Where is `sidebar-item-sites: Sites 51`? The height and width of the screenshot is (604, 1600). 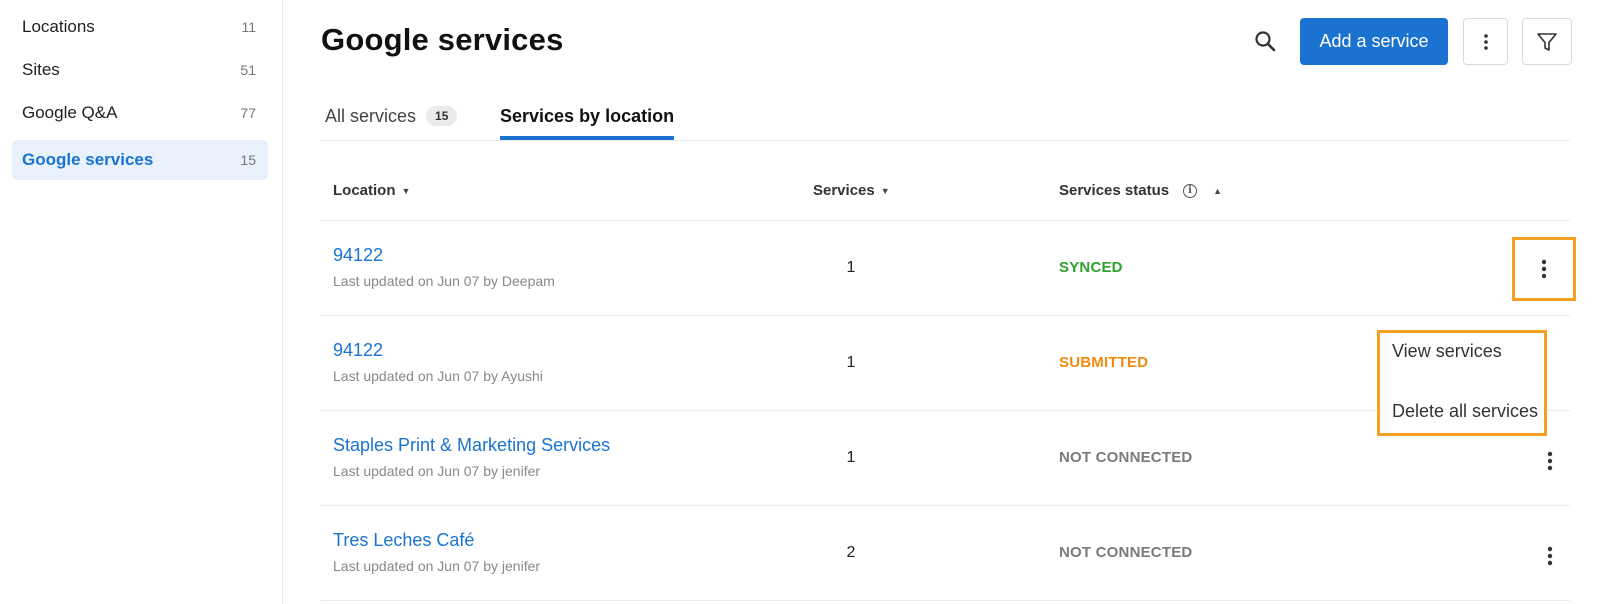
sidebar-item-sites: Sites 51 is located at coordinates (140, 70).